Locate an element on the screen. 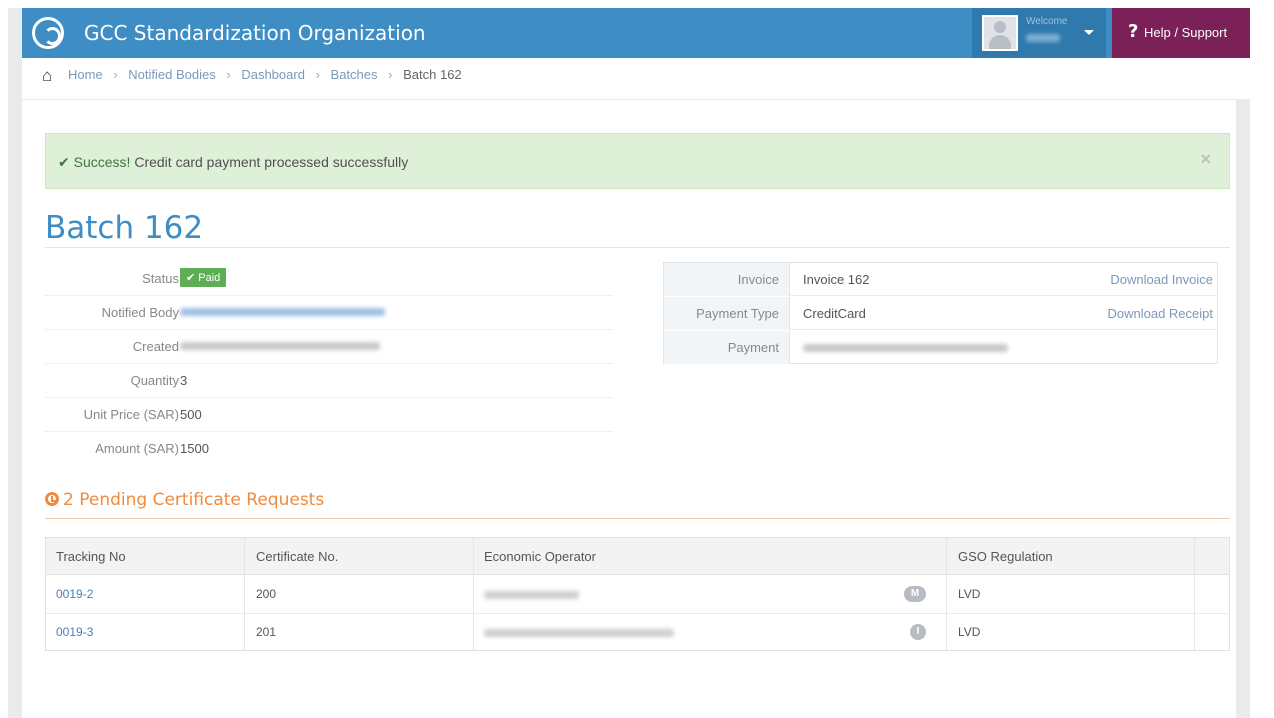  check-icon: ✔ is located at coordinates (64, 162).